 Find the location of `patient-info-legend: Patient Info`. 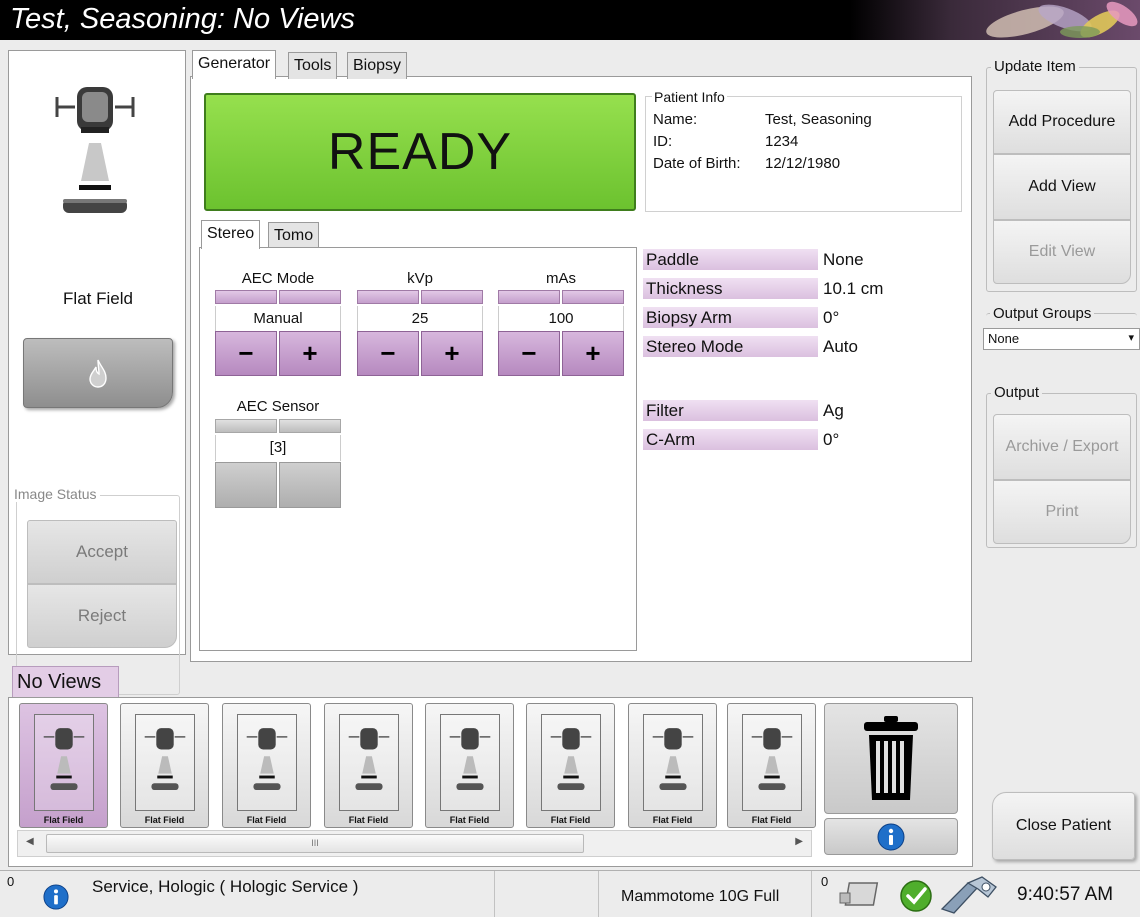

patient-info-legend: Patient Info is located at coordinates (689, 97).